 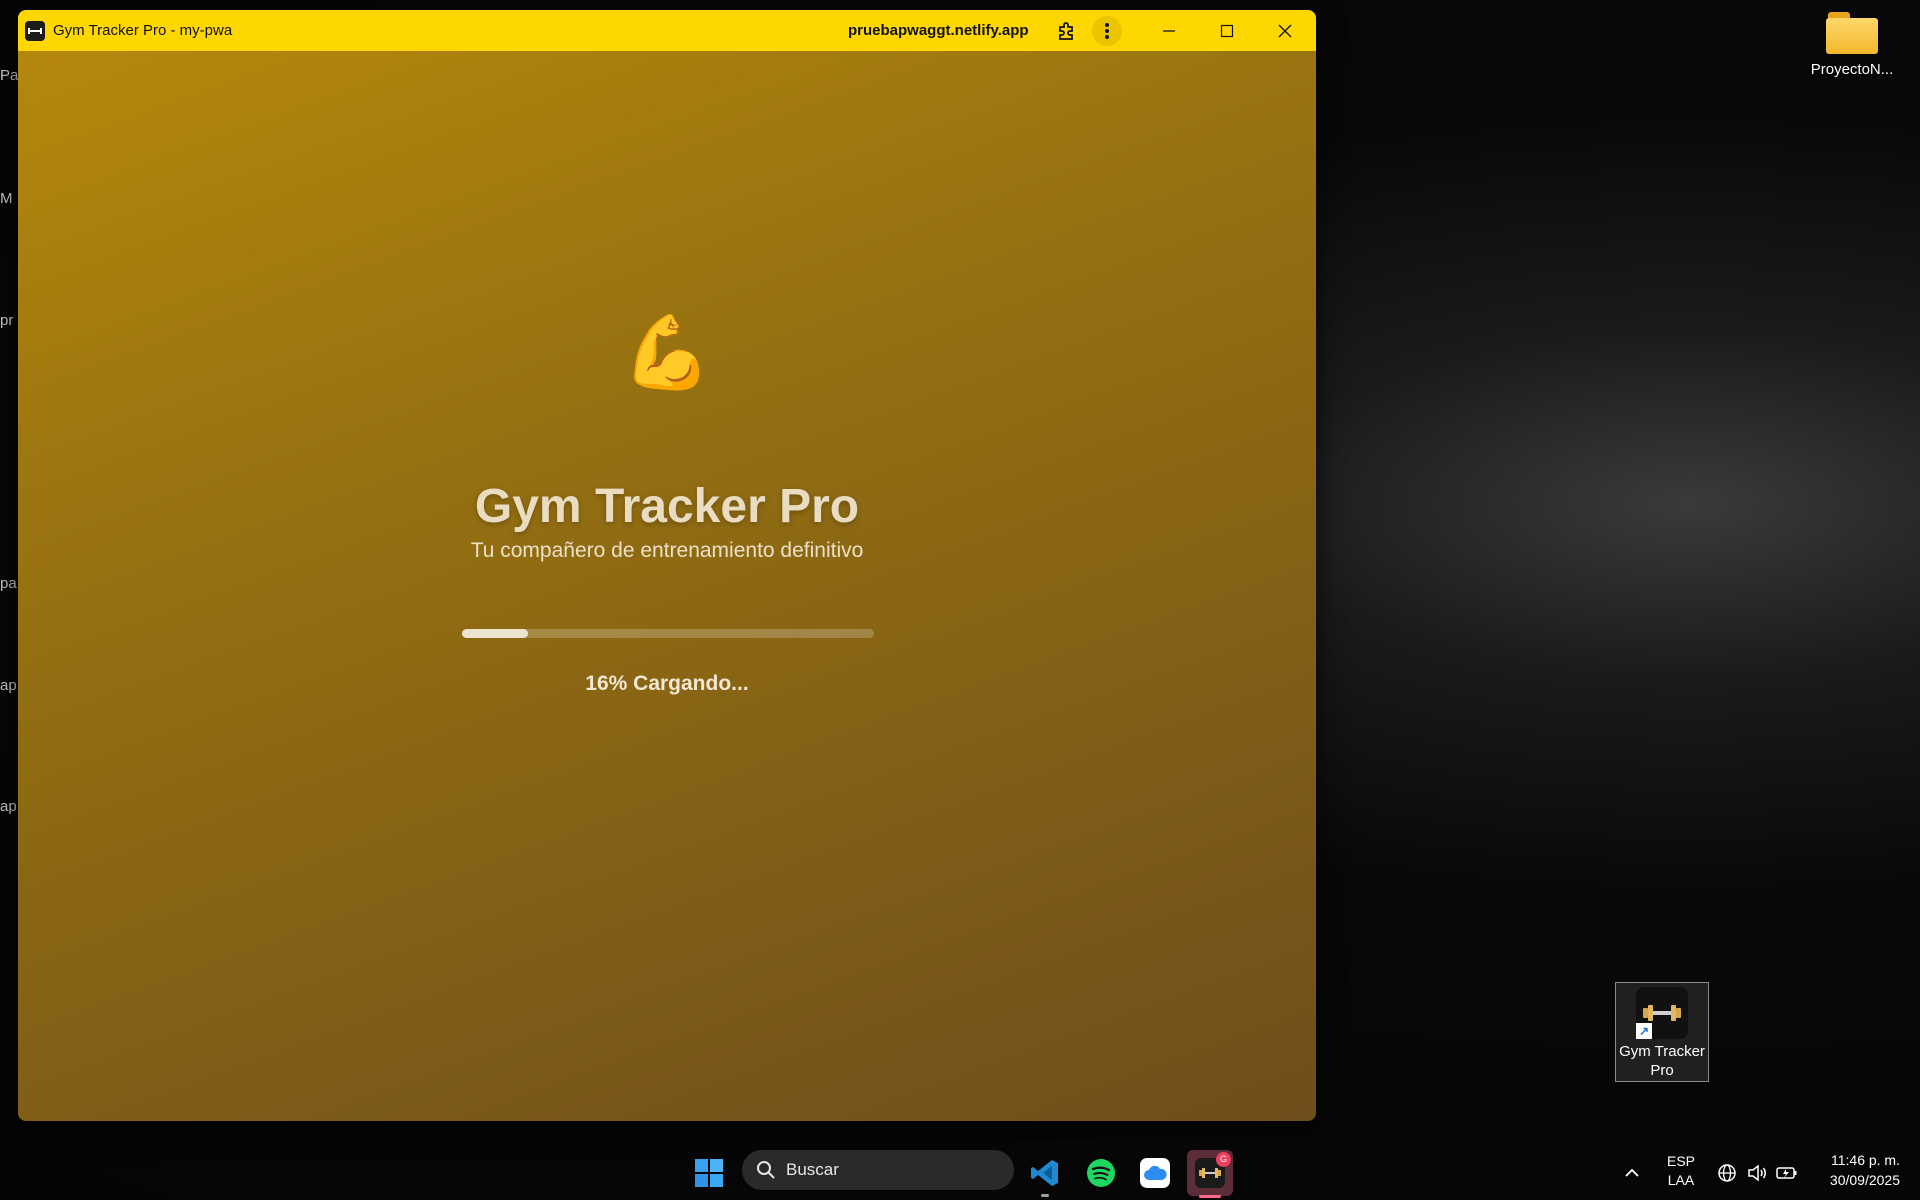 I want to click on windows-start-icon, so click(x=709, y=1173).